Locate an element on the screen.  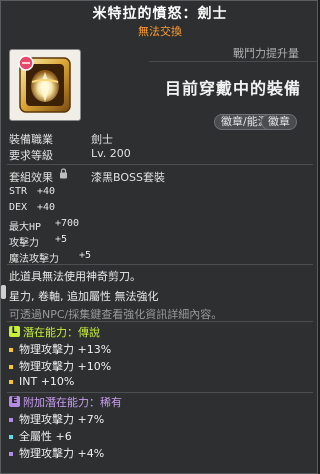
potential-line: INT +10% is located at coordinates (41, 381).